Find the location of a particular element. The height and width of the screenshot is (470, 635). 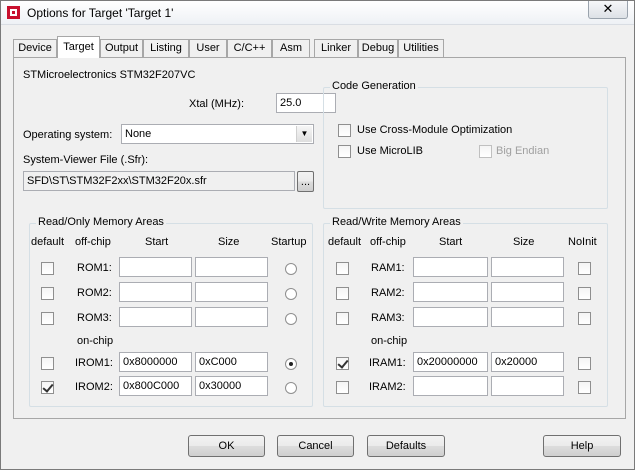

ram1-size-input is located at coordinates (527, 267).